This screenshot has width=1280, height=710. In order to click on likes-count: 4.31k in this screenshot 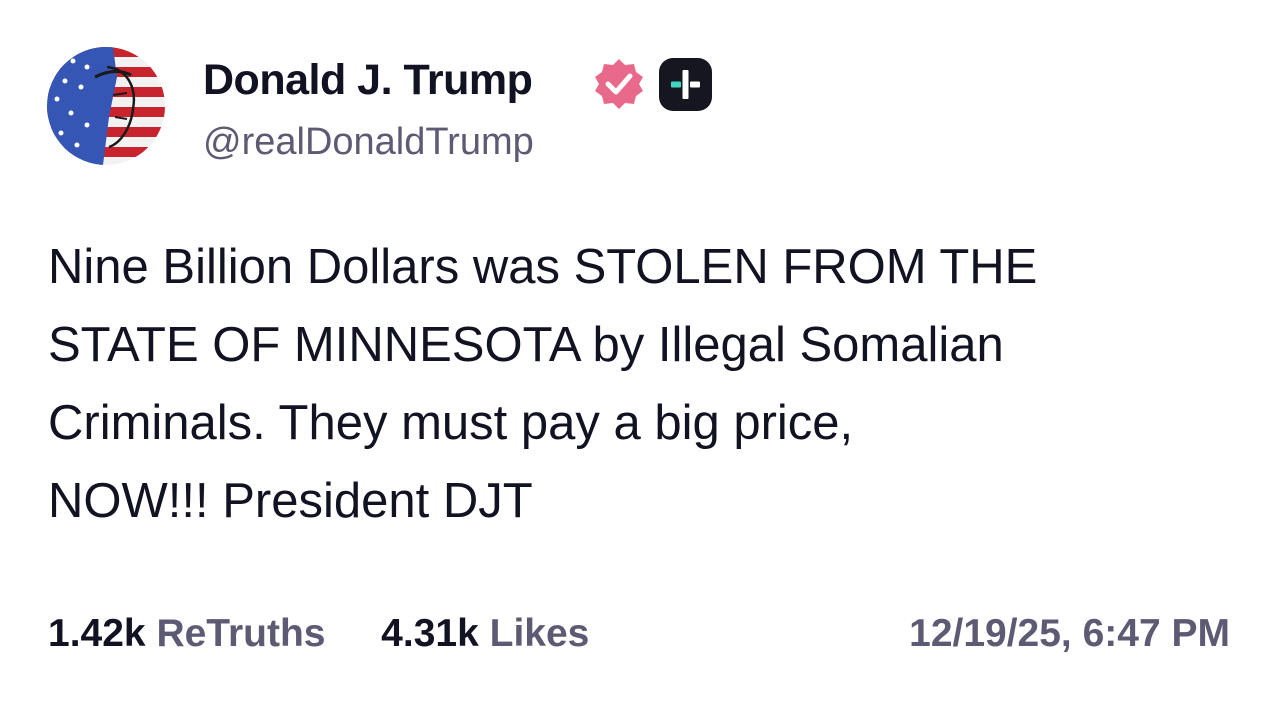, I will do `click(430, 633)`.